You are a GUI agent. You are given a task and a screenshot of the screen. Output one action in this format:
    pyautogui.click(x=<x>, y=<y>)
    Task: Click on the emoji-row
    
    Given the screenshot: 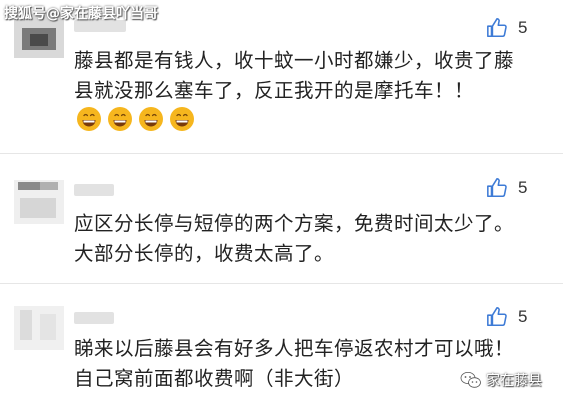 What is the action you would take?
    pyautogui.click(x=138, y=119)
    